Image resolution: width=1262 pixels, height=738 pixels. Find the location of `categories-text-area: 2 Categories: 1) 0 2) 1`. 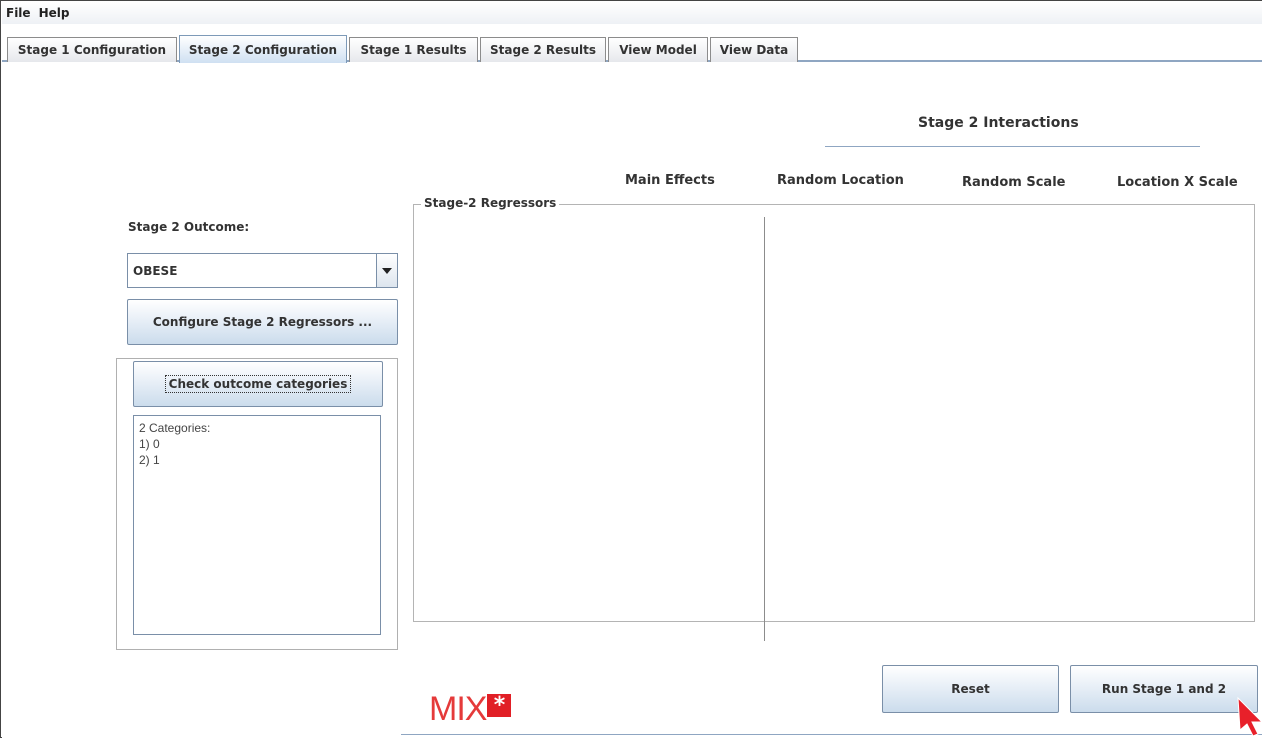

categories-text-area: 2 Categories: 1) 0 2) 1 is located at coordinates (257, 525).